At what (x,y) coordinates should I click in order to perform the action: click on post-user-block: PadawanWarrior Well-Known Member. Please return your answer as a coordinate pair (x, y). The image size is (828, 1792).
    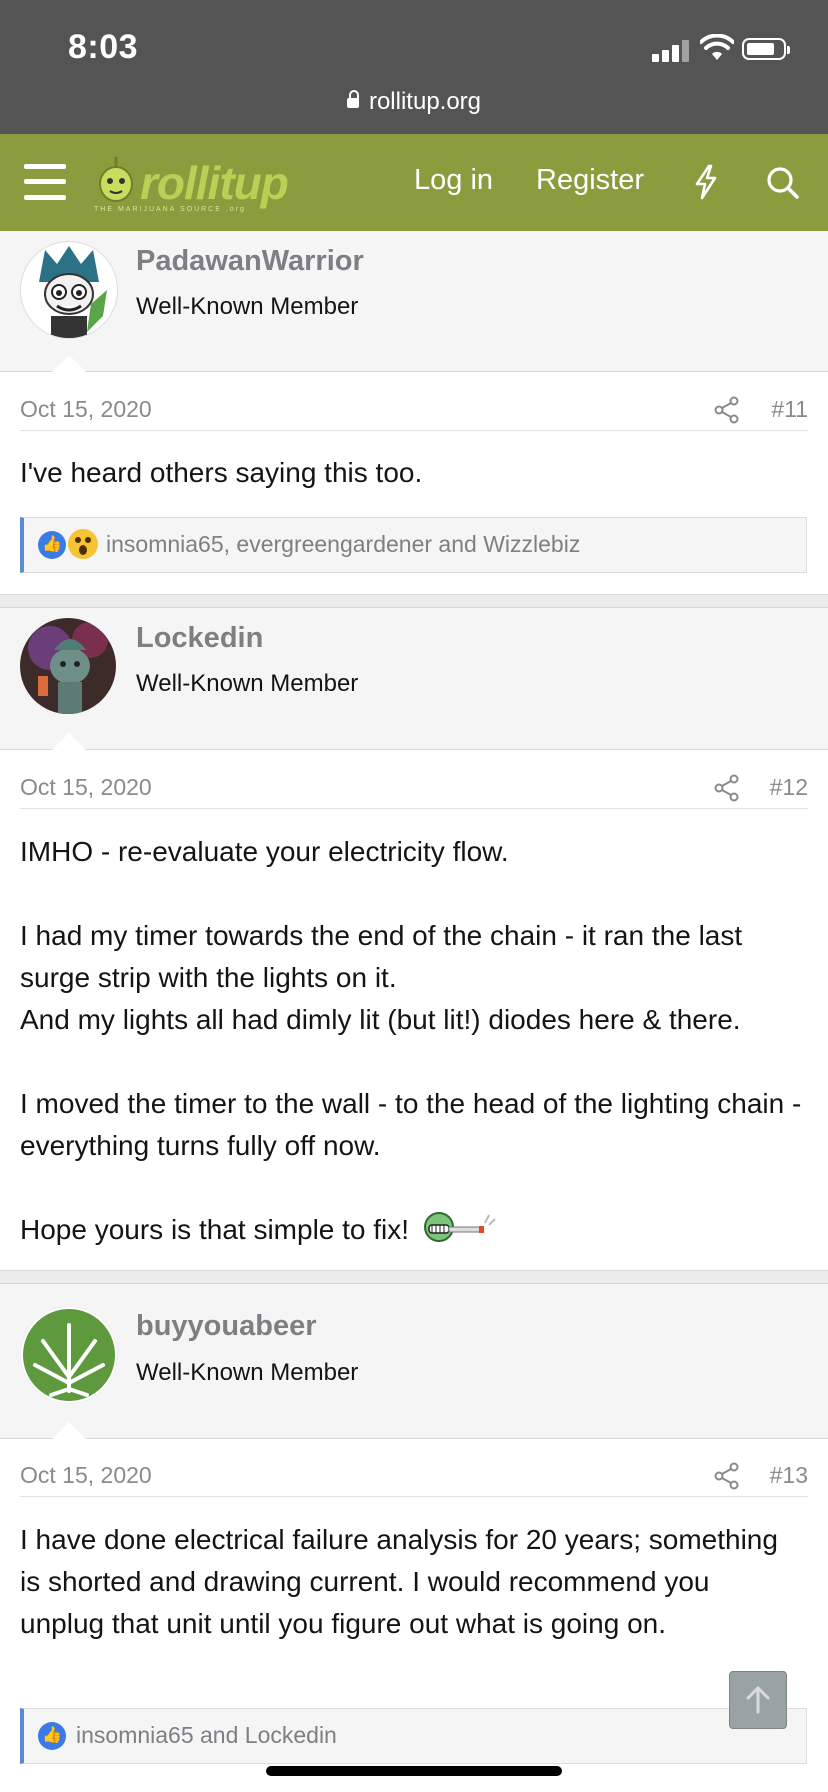
    Looking at the image, I should click on (414, 301).